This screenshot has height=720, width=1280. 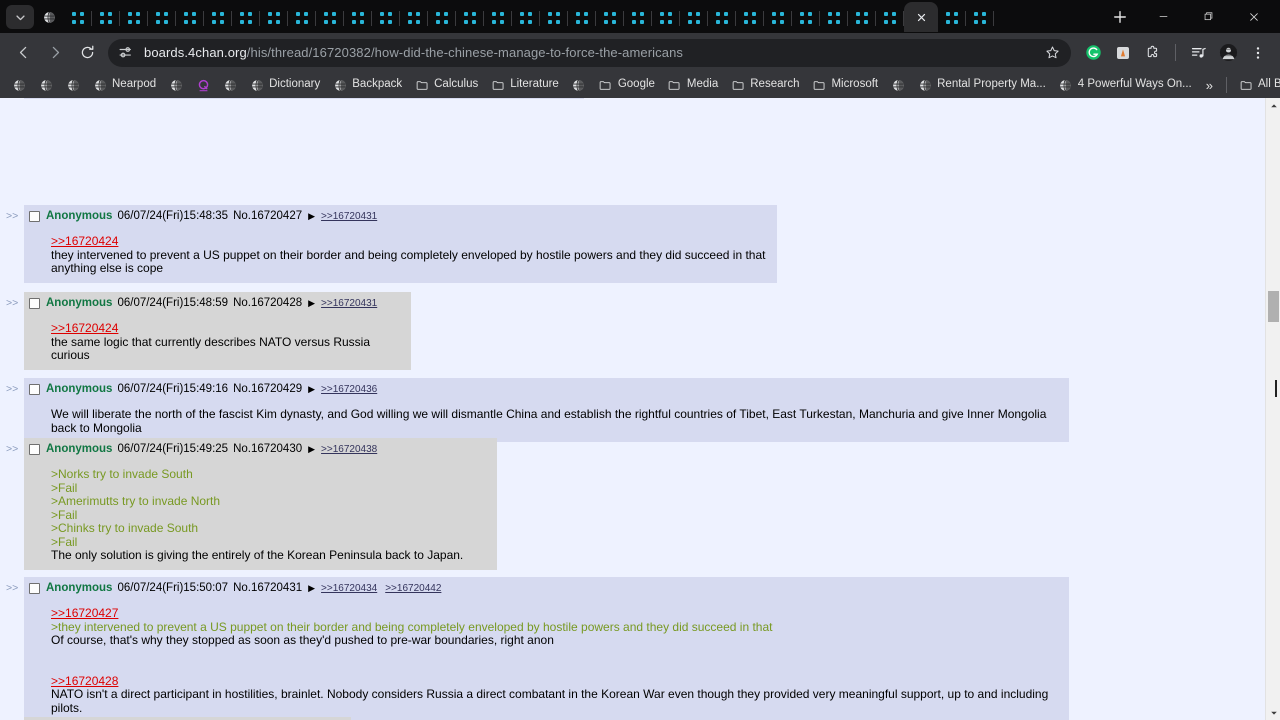 I want to click on bookmark-item-microsoft: Microsoft, so click(x=845, y=85).